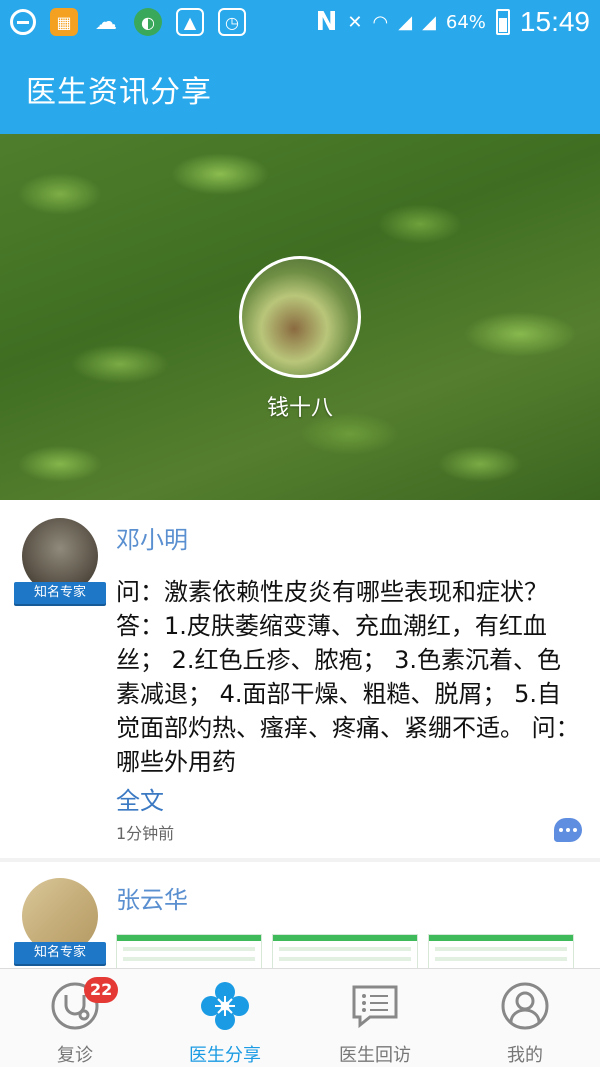 This screenshot has width=600, height=1067. I want to click on unread-count-badge: 22, so click(101, 990).